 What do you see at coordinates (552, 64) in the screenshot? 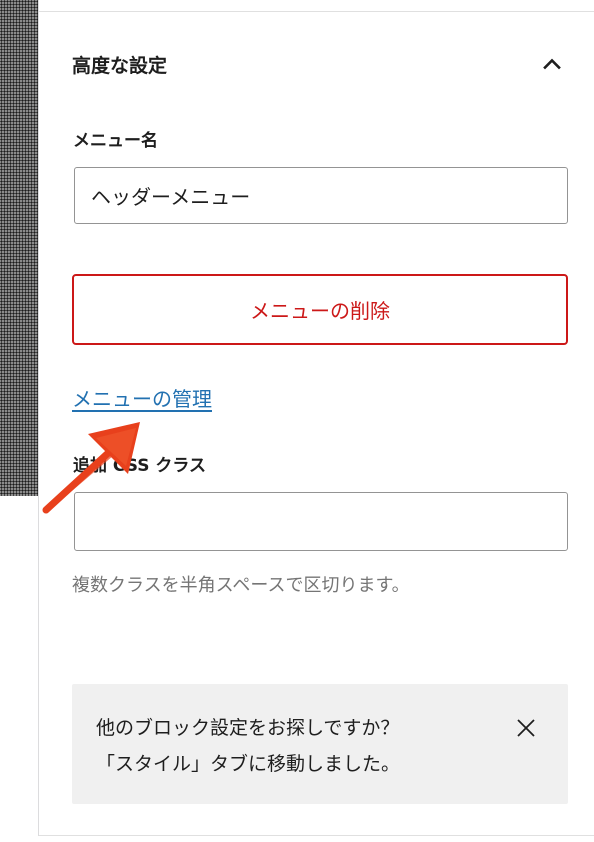
I see `chevron-up-icon` at bounding box center [552, 64].